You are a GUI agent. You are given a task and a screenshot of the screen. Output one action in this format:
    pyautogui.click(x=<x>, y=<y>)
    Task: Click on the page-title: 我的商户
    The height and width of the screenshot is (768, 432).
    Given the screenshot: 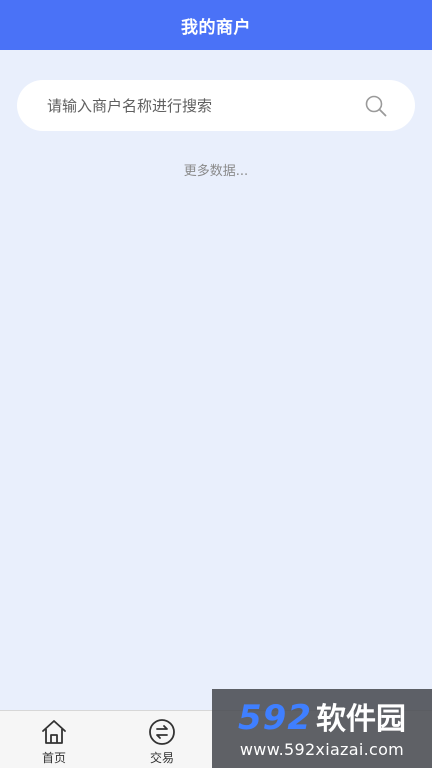 What is the action you would take?
    pyautogui.click(x=216, y=27)
    